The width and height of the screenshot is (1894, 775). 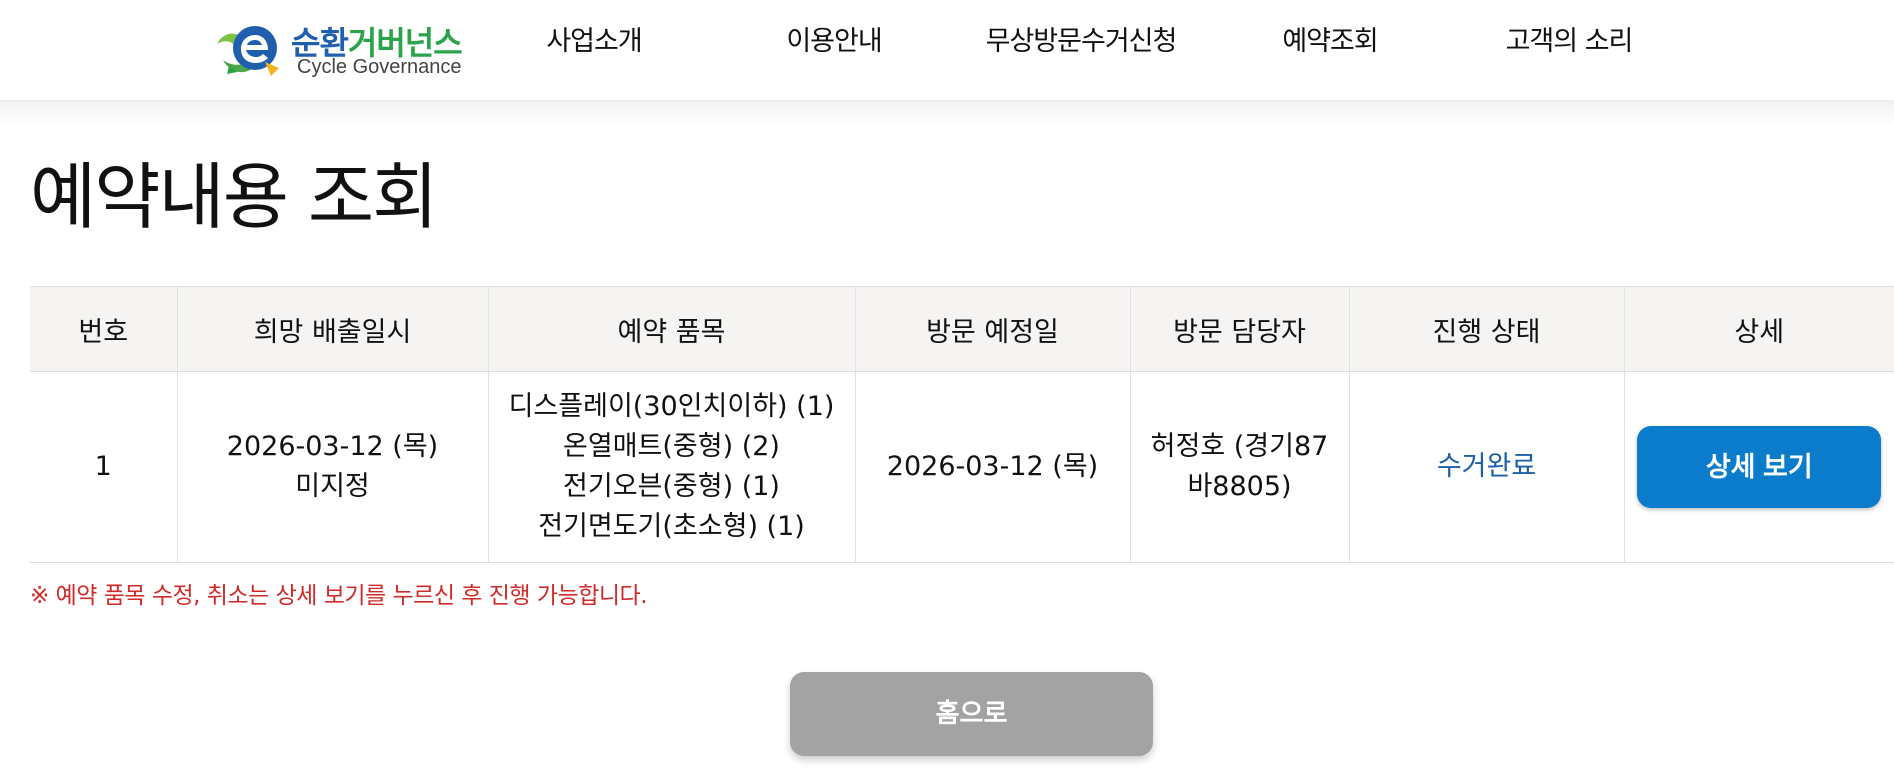 I want to click on header-shadow, so click(x=947, y=113).